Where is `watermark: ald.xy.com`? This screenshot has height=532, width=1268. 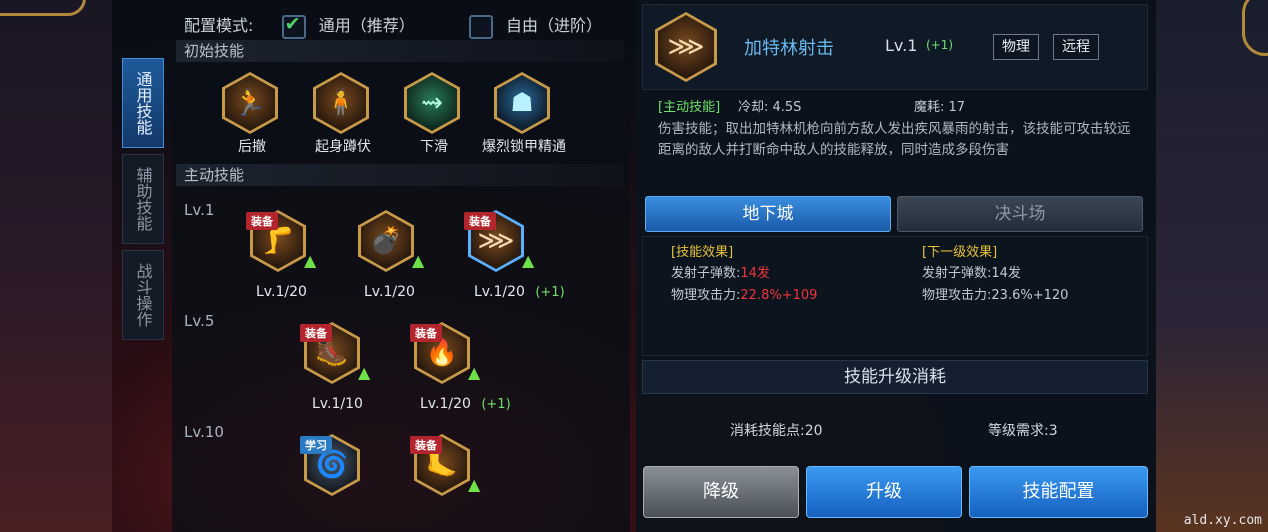
watermark: ald.xy.com is located at coordinates (1222, 520).